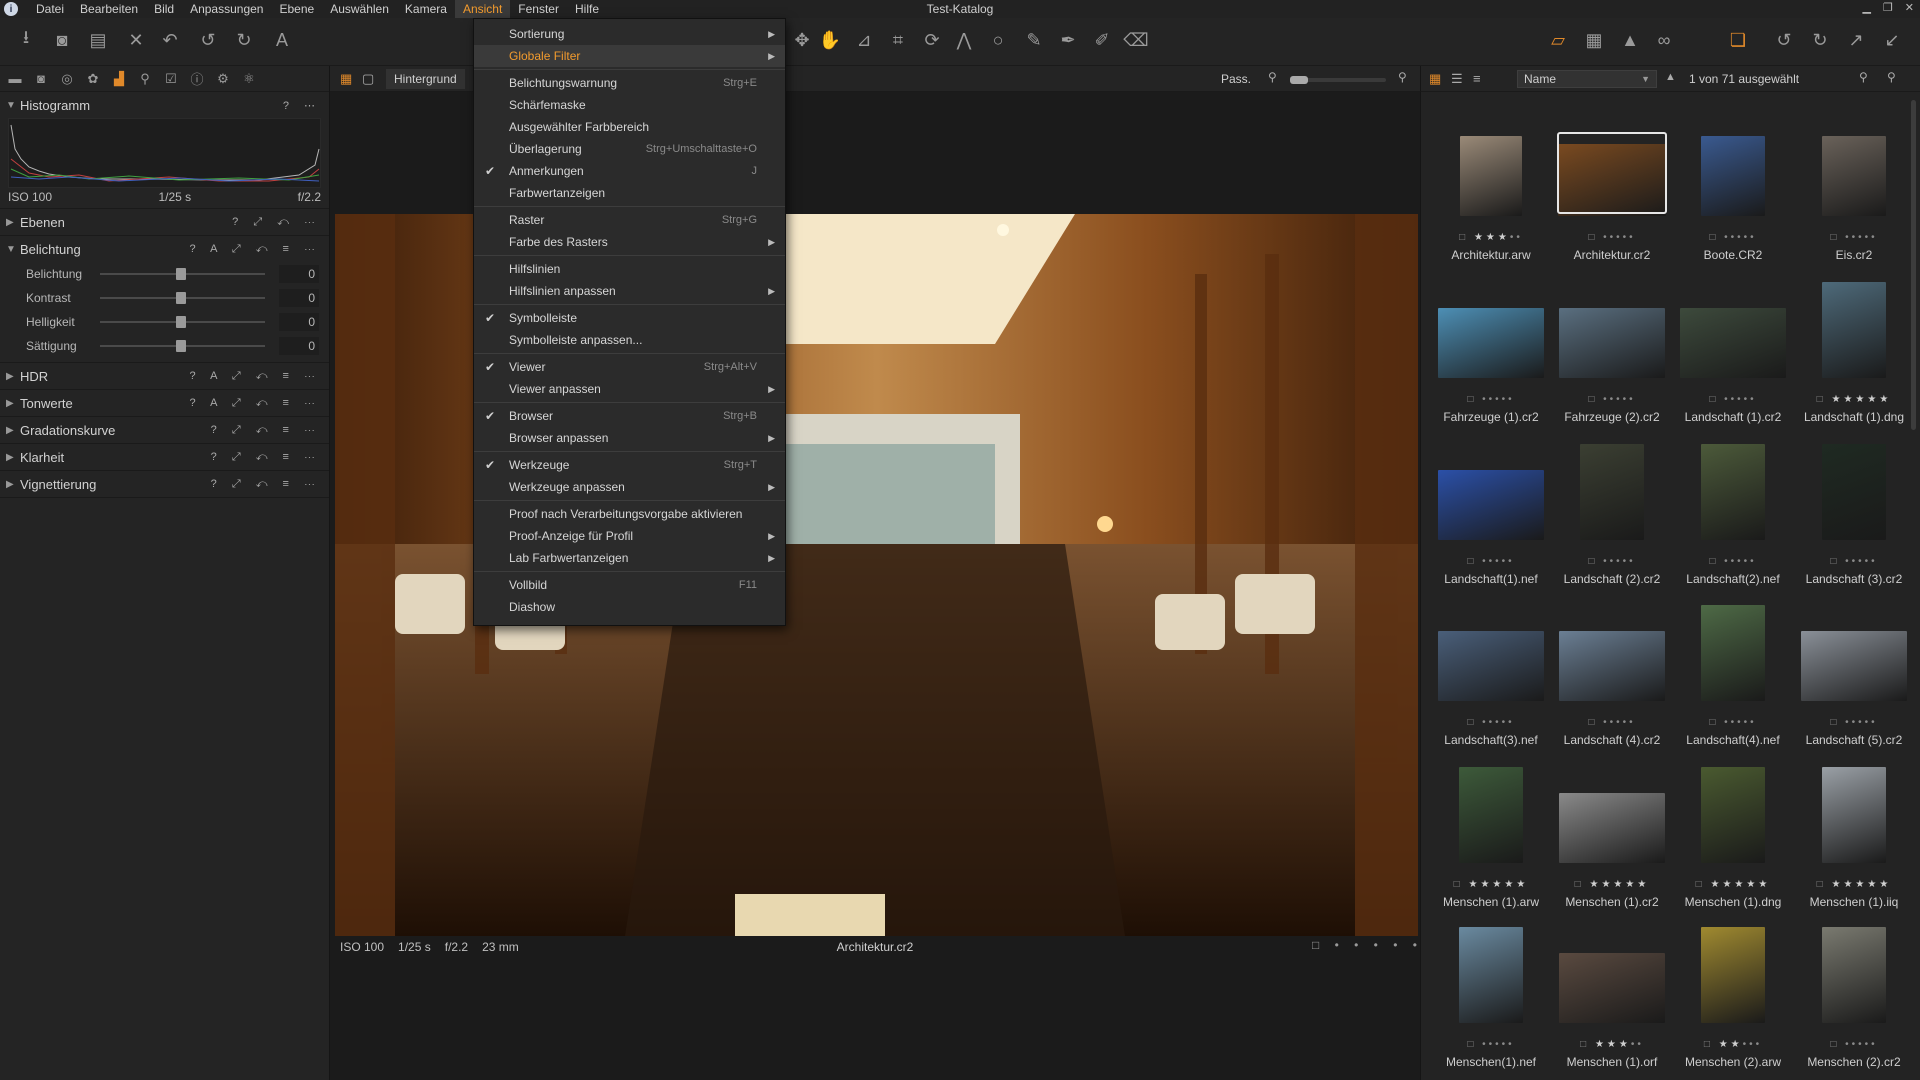 This screenshot has height=1080, width=1920. I want to click on zoom-label: Pass., so click(1236, 79).